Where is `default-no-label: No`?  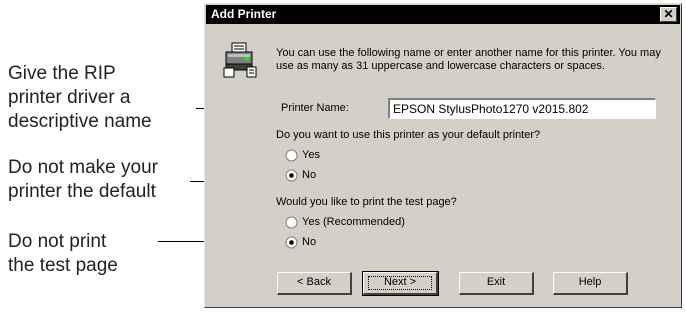 default-no-label: No is located at coordinates (309, 175).